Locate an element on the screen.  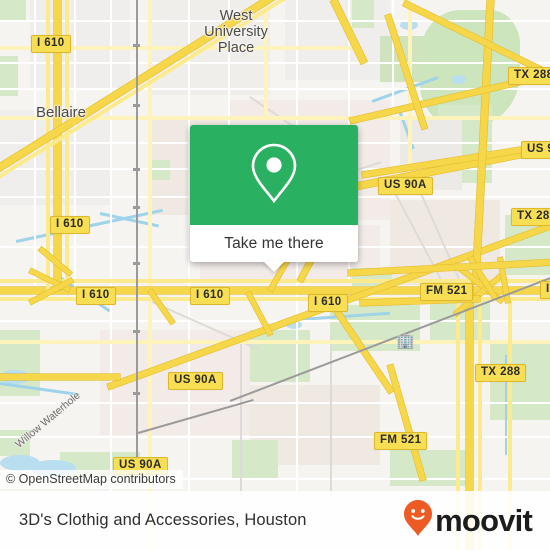
popup-image-area is located at coordinates (274, 175).